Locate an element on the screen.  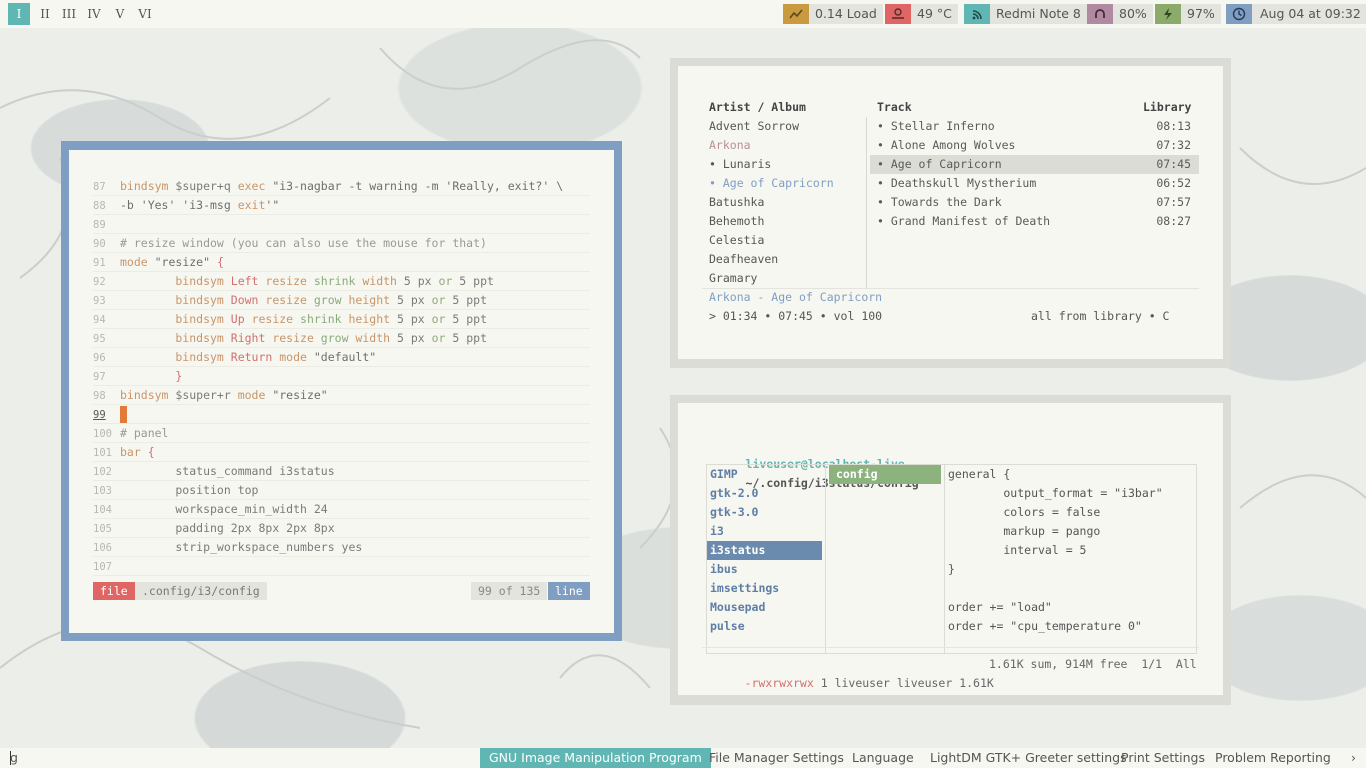
editor-line: 105 padding 2px 8px 2px 8px is located at coordinates (341, 528).